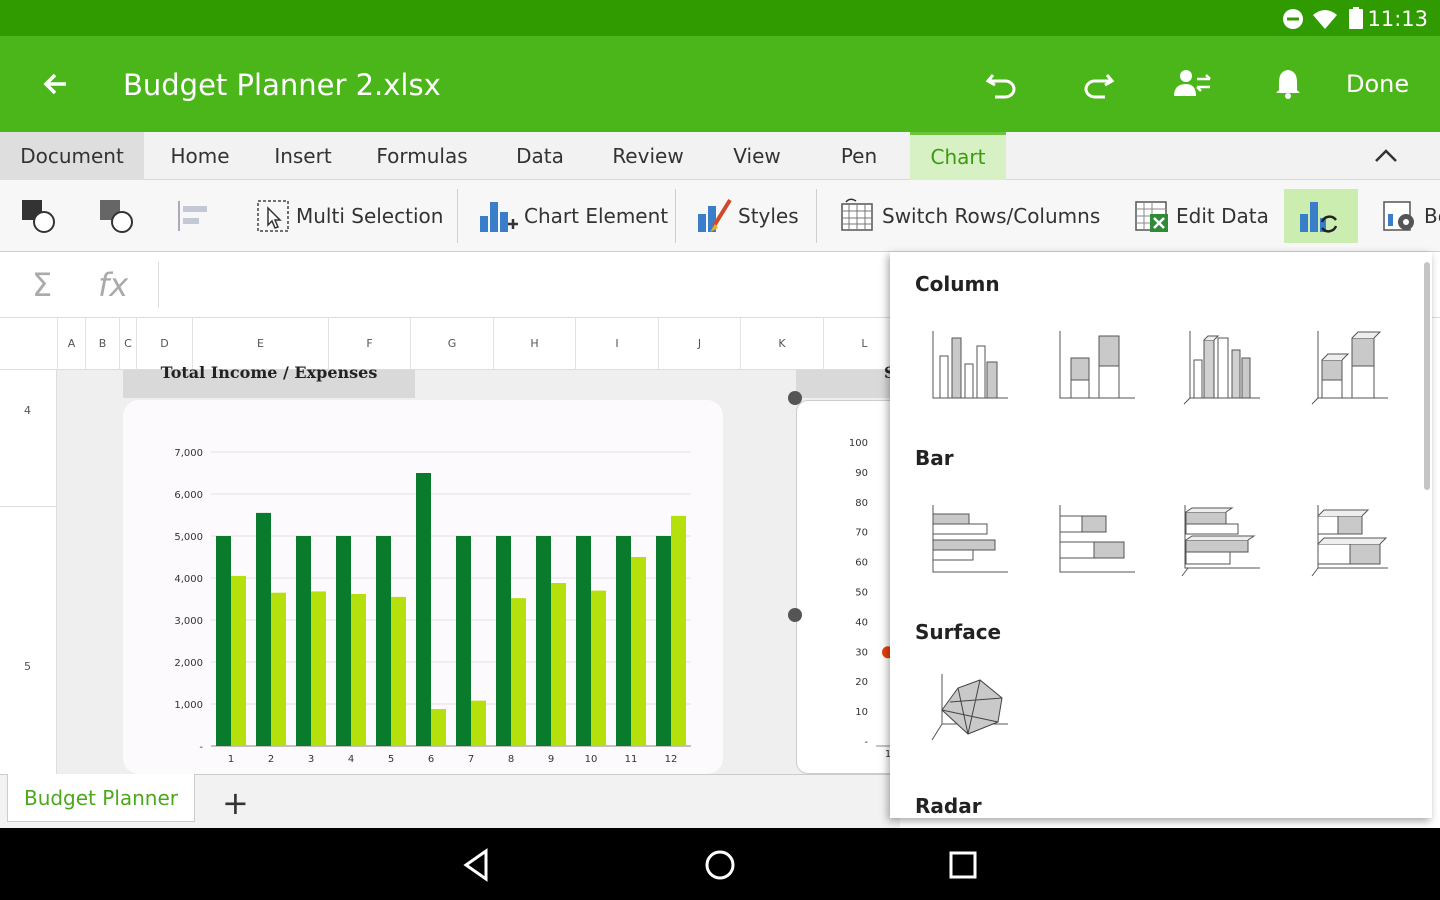 The width and height of the screenshot is (1440, 900). I want to click on bar-3d-stacked-thumb, so click(1349, 541).